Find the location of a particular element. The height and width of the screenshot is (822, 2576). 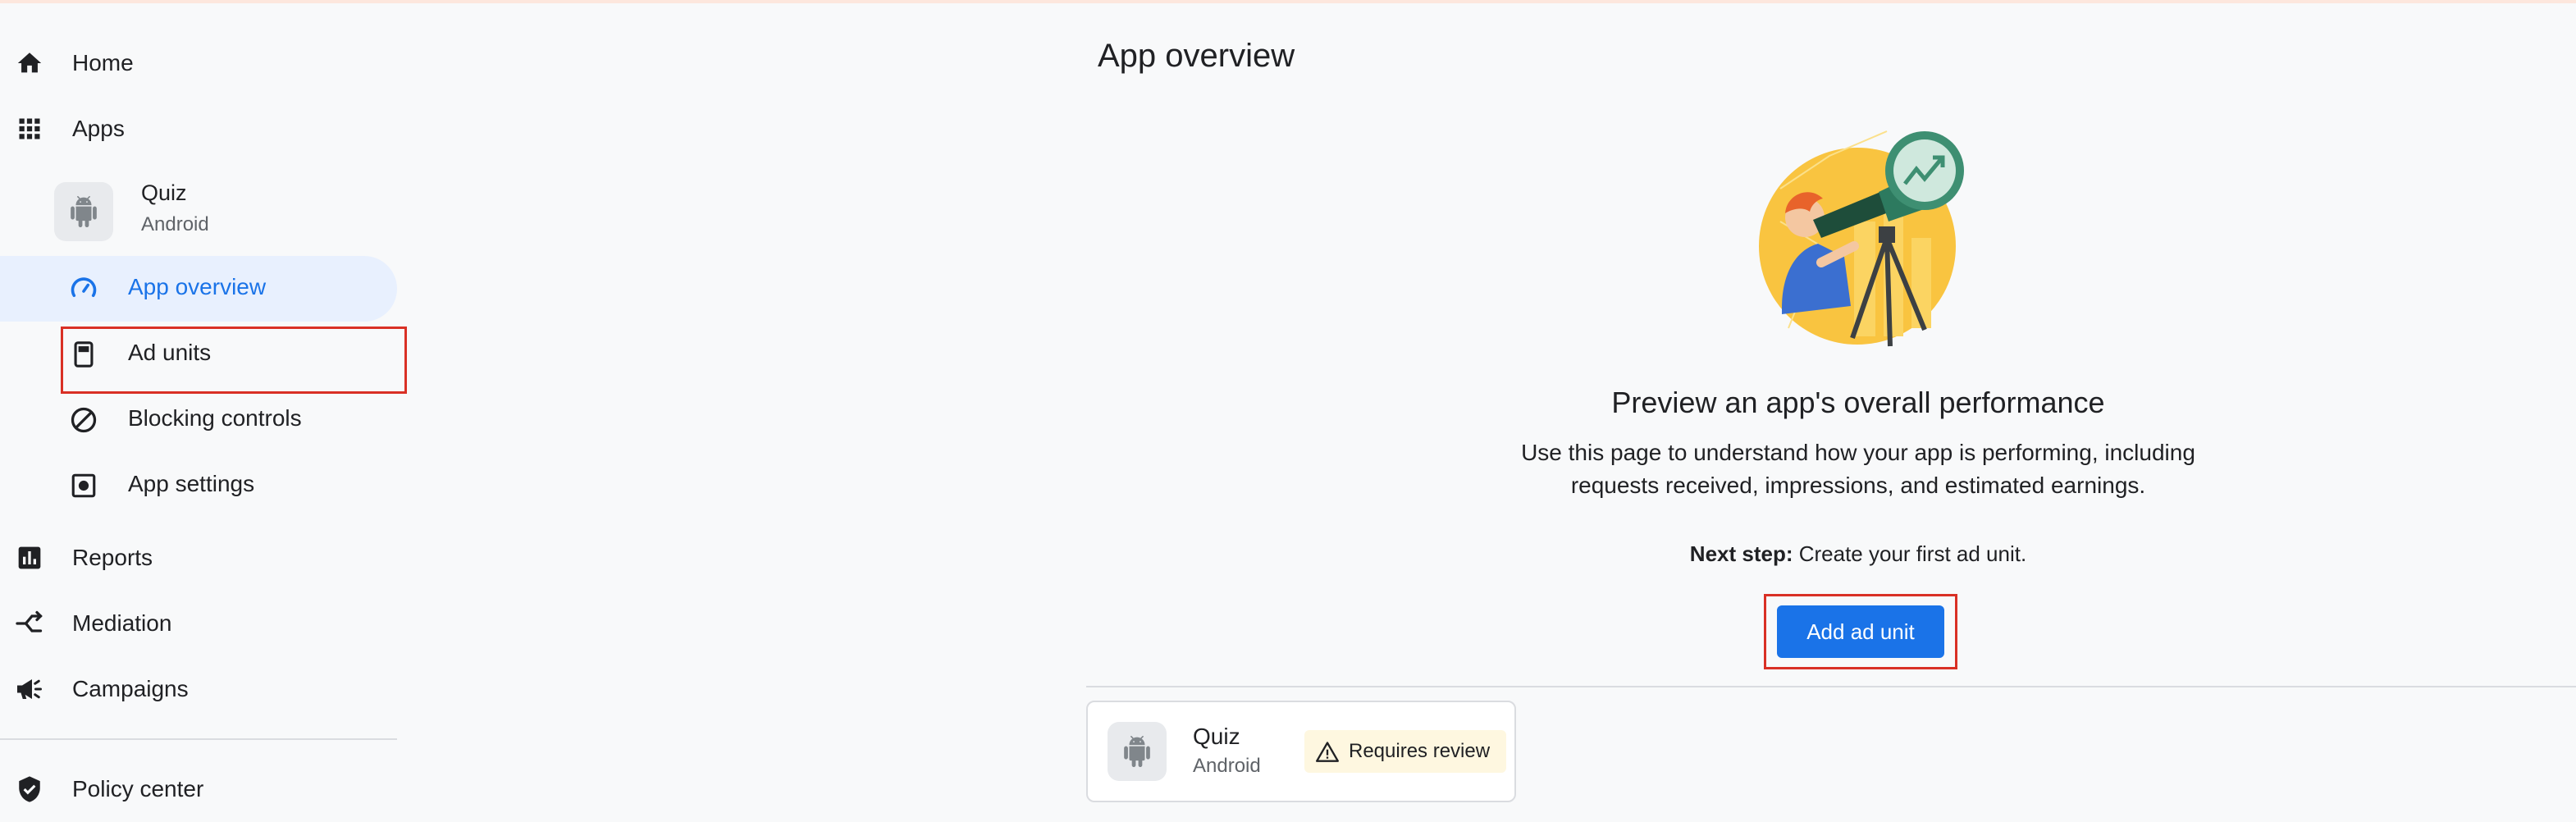

sidebar-item-label: App overview is located at coordinates (197, 286).